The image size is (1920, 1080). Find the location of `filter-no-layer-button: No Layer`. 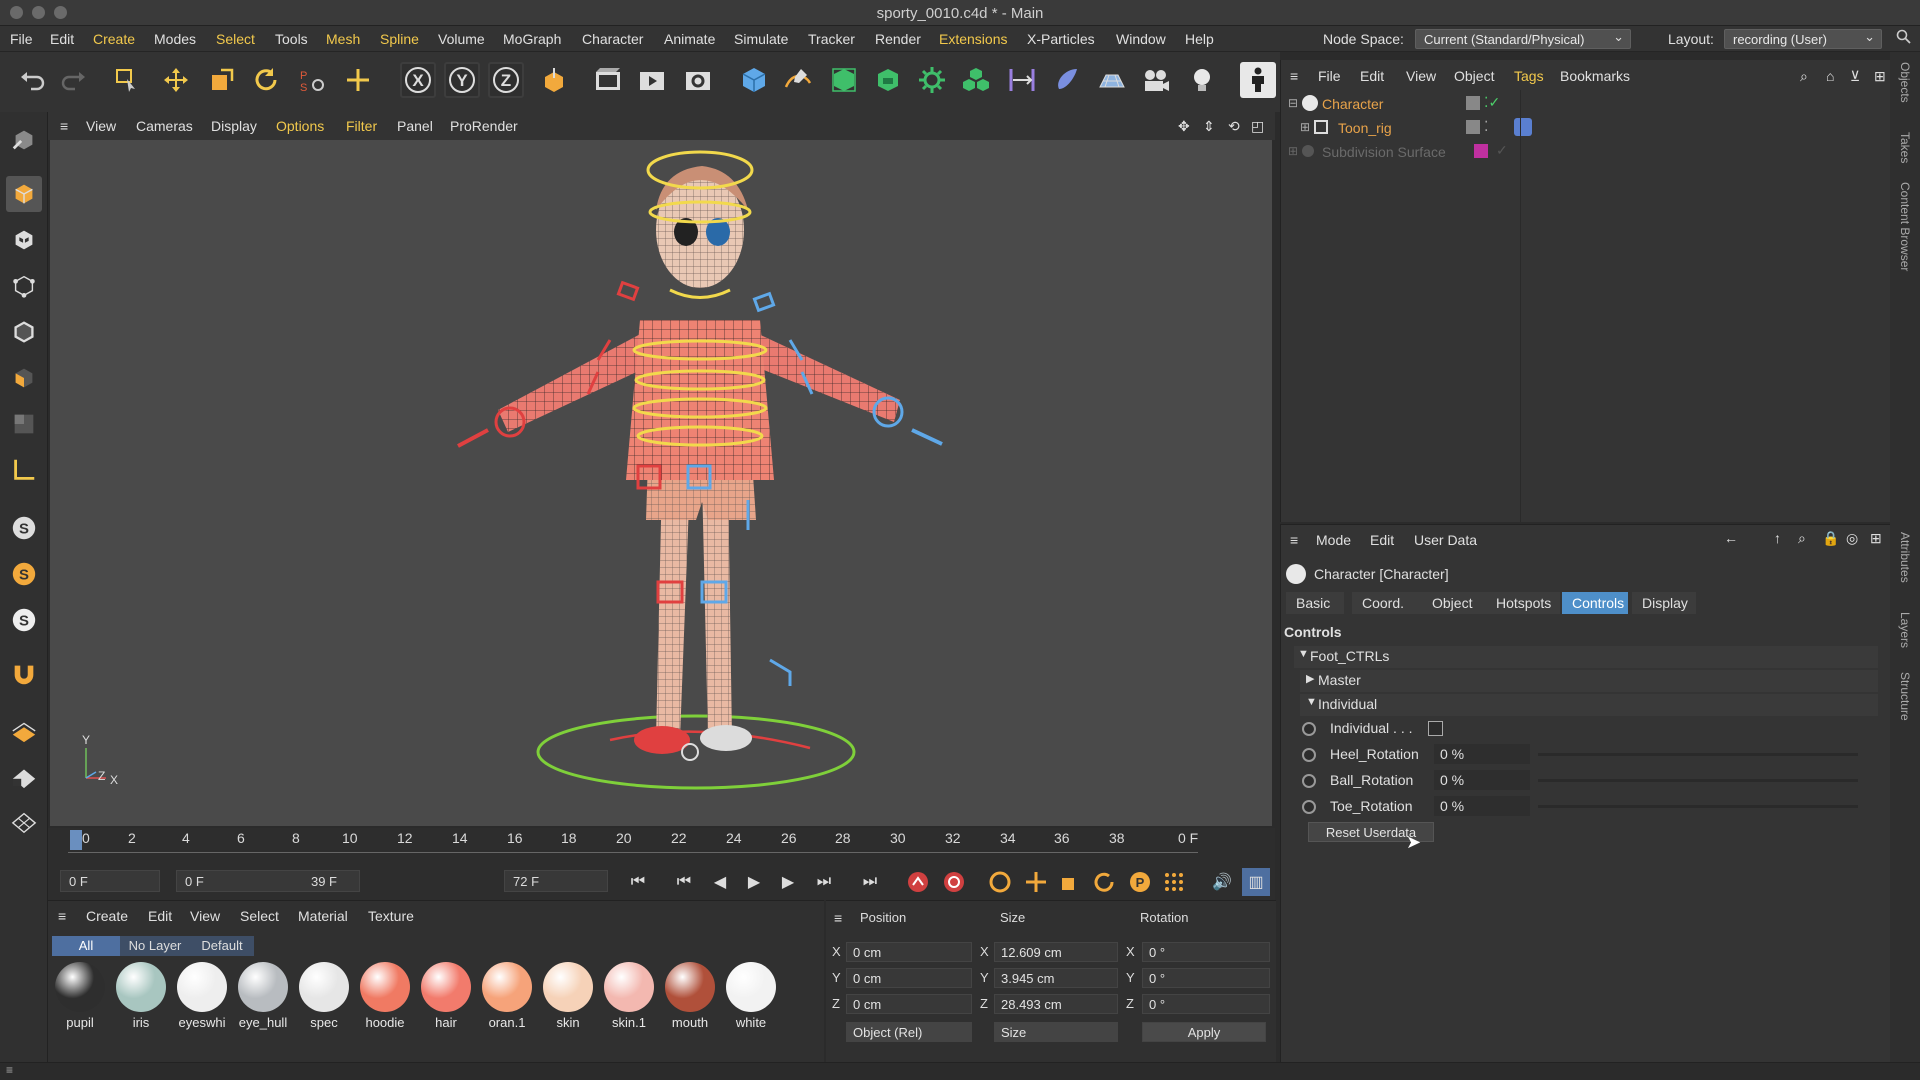

filter-no-layer-button: No Layer is located at coordinates (155, 946).